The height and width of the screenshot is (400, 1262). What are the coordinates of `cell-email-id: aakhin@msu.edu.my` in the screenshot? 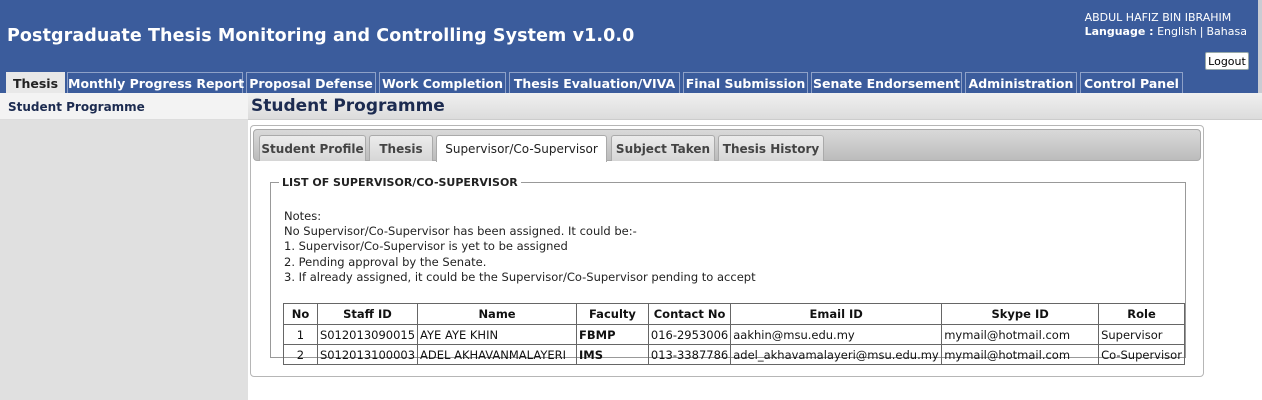 It's located at (836, 334).